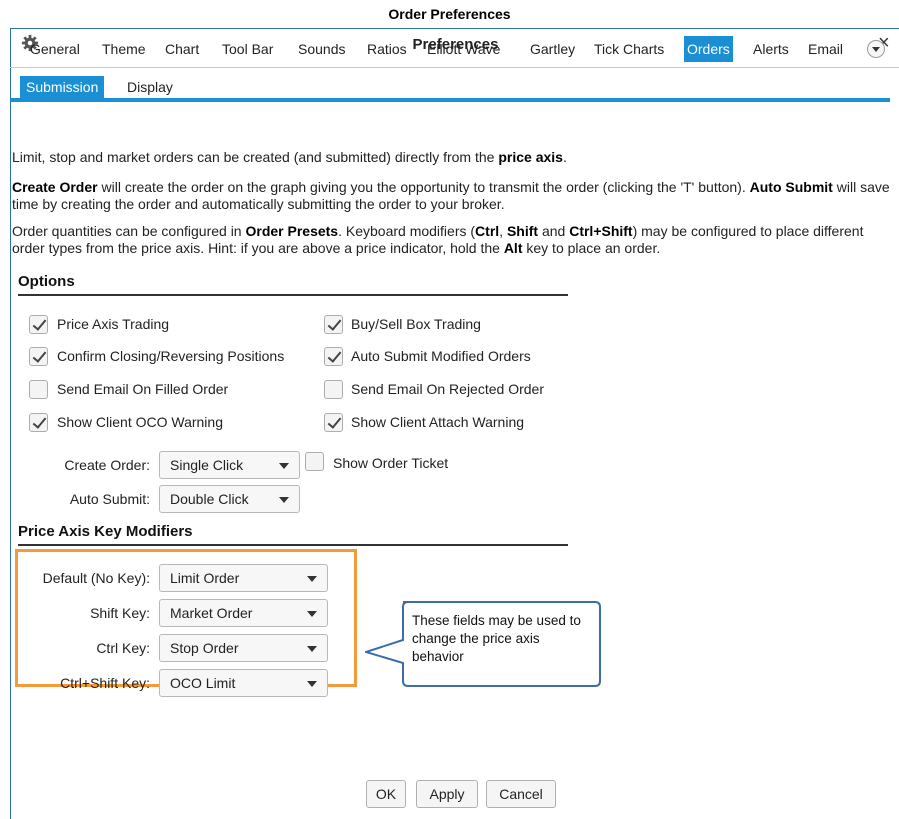 The height and width of the screenshot is (819, 899). Describe the element at coordinates (416, 324) in the screenshot. I see `buy-sell-box-trading-label: Buy/Sell Box Trading` at that location.